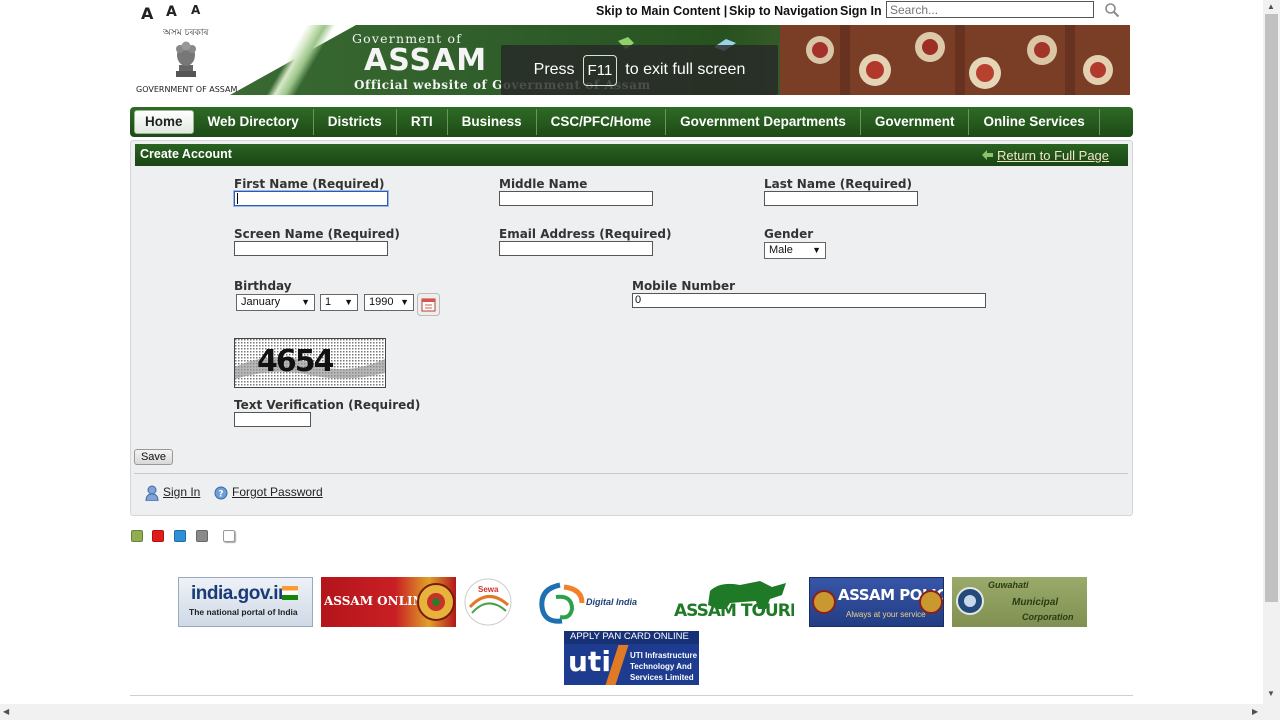 This screenshot has width=1280, height=720. What do you see at coordinates (328, 302) in the screenshot?
I see `birth-day-value: 1` at bounding box center [328, 302].